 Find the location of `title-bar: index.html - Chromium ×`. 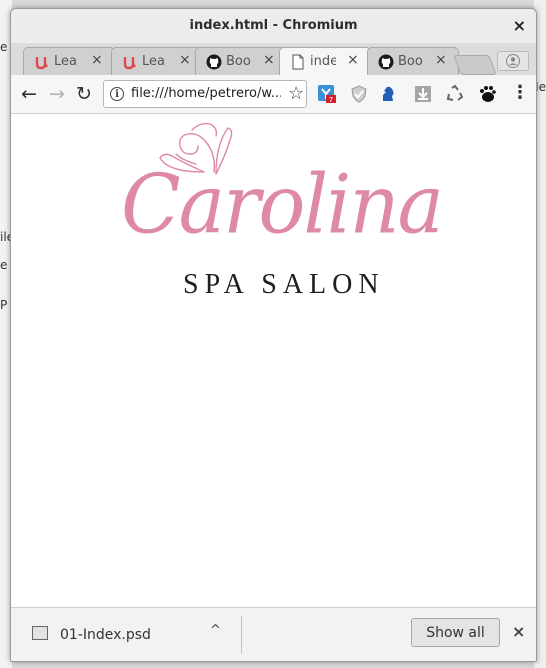

title-bar: index.html - Chromium × is located at coordinates (273, 26).